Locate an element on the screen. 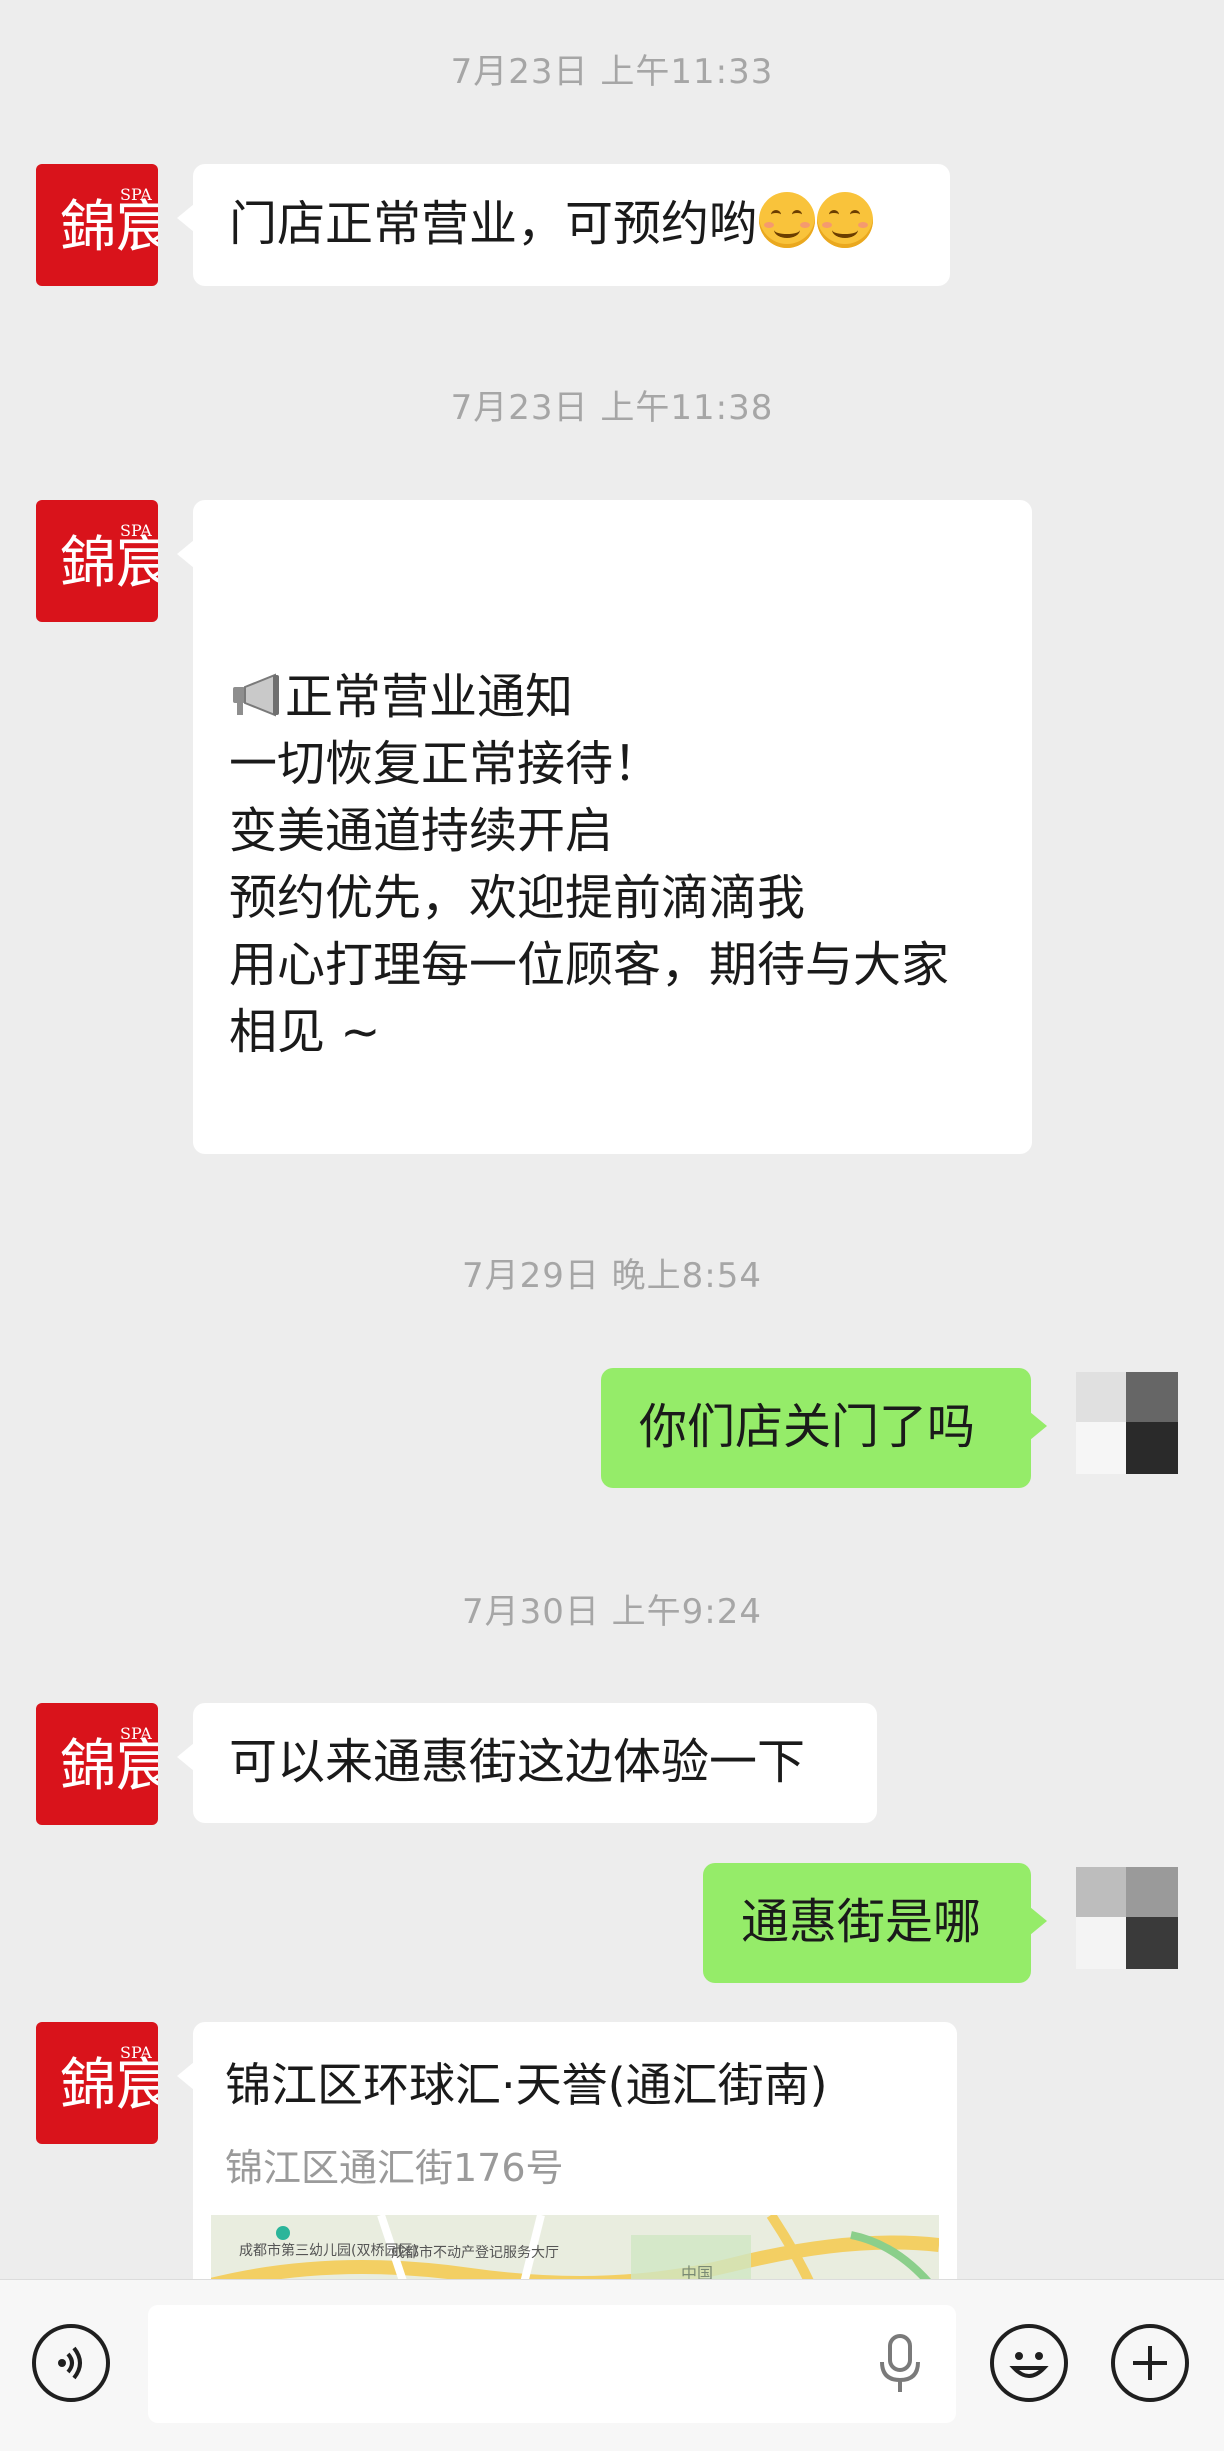 This screenshot has height=2451, width=1224. megaphone-icon is located at coordinates (256, 695).